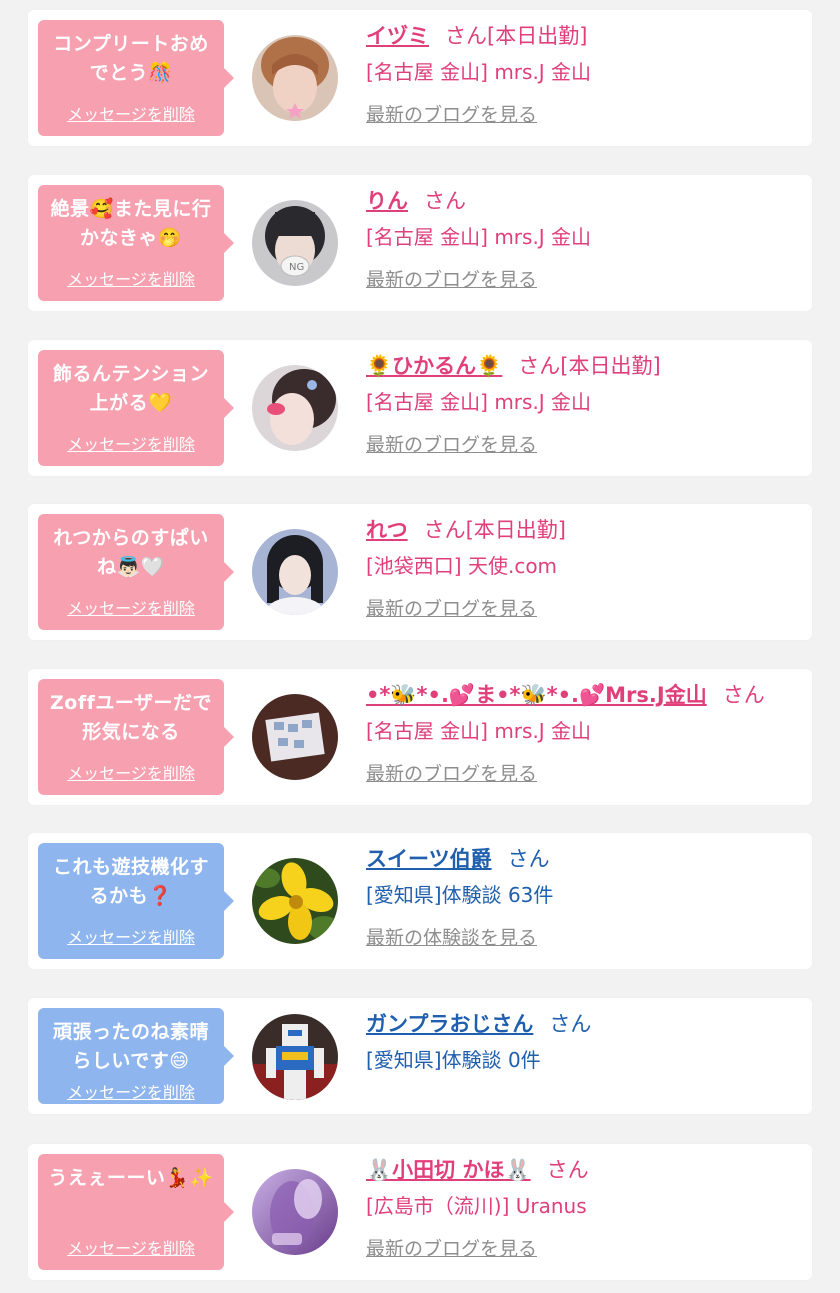  I want to click on user-name-link: •*🐝*•.💕ま•*🐝*•.💕Mrs.J金山, so click(536, 695).